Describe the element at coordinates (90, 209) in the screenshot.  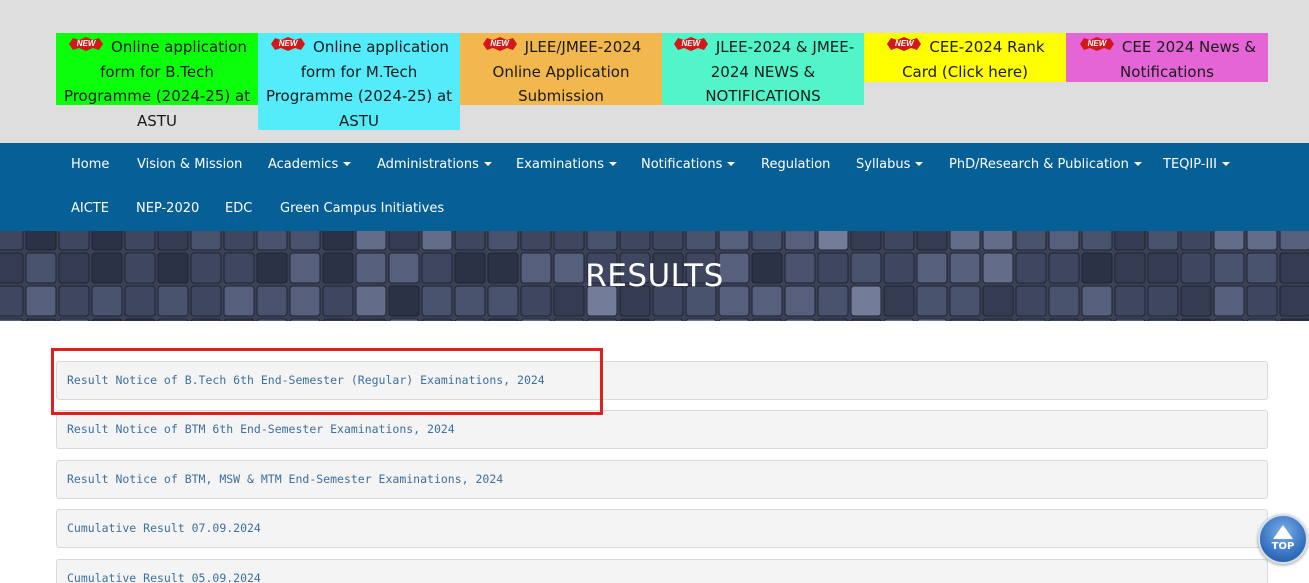
I see `nav-aicte: AICTE` at that location.